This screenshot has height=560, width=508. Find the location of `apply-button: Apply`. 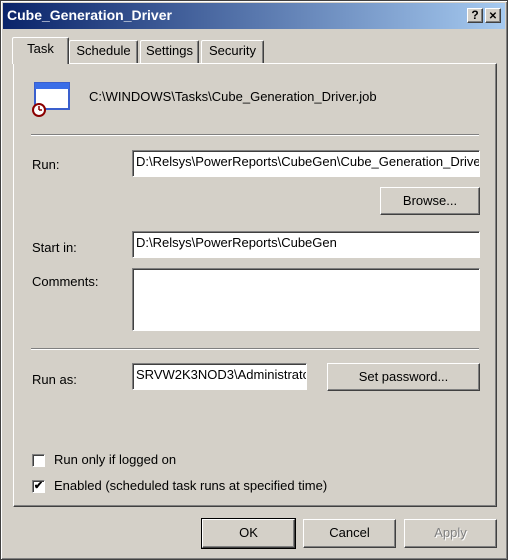

apply-button: Apply is located at coordinates (450, 533).